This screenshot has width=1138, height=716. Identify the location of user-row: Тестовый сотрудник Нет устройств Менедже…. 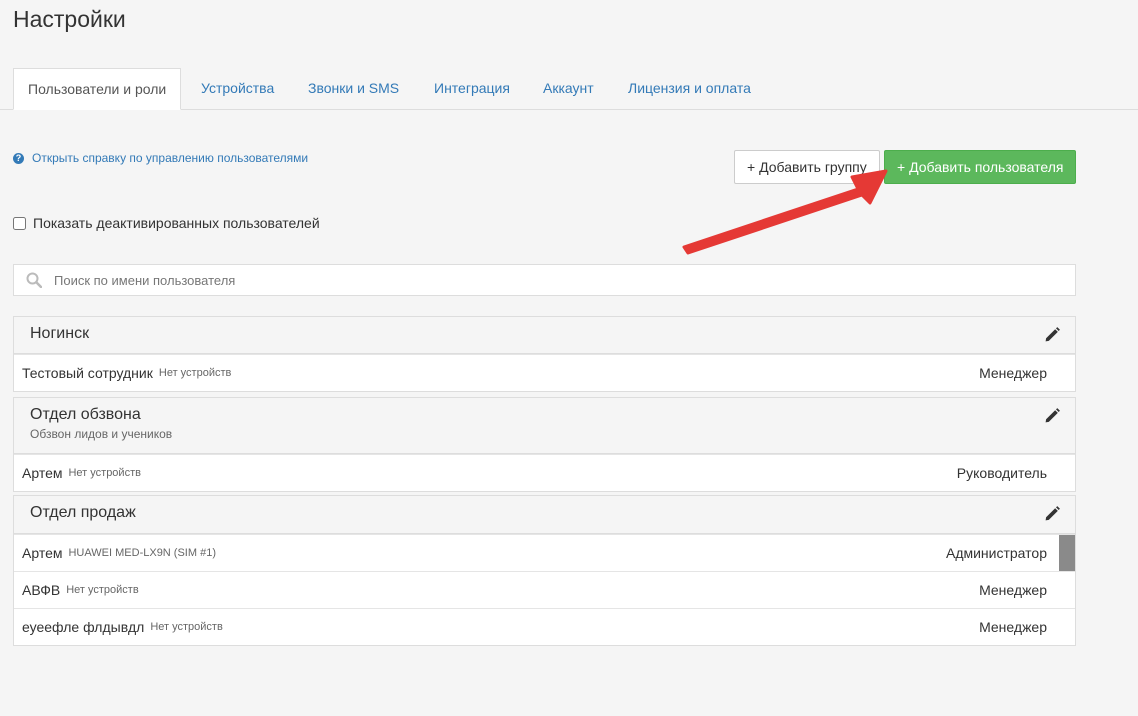
(544, 372).